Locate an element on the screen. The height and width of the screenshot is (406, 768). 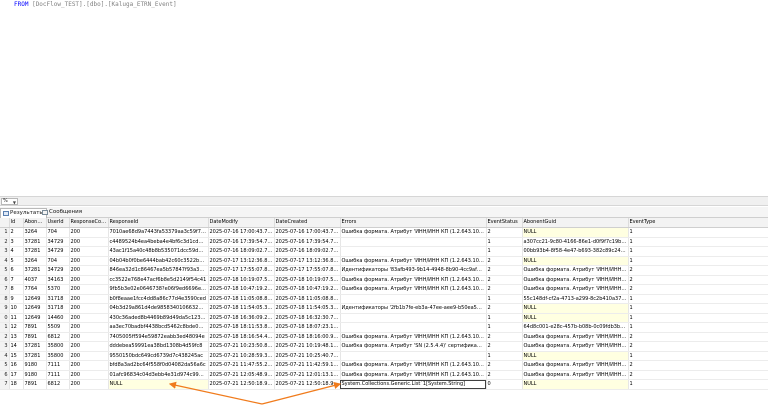
column-header-responsecode: ResponseCode is located at coordinates (89, 223).